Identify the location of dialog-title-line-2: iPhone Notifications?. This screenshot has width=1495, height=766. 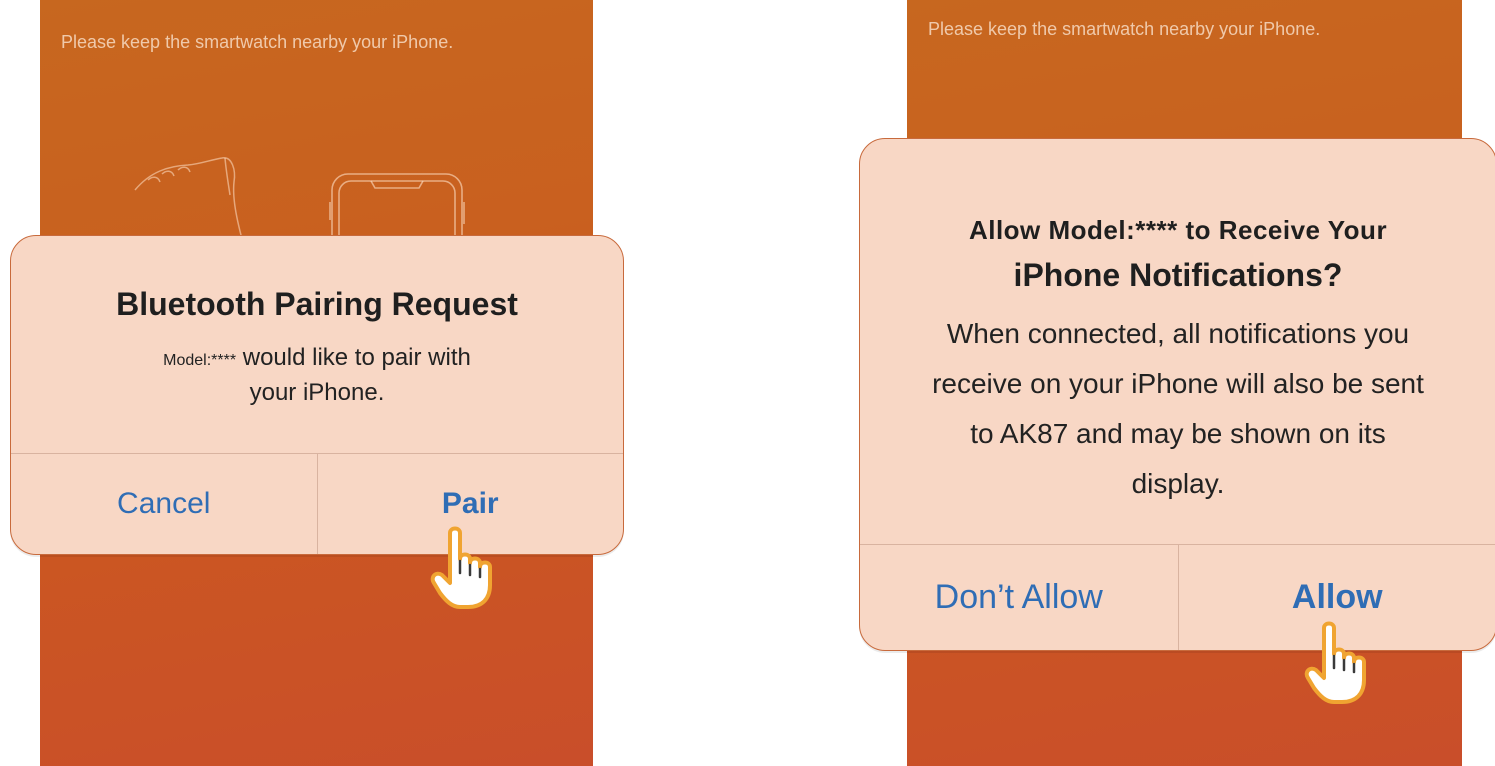
(1178, 275).